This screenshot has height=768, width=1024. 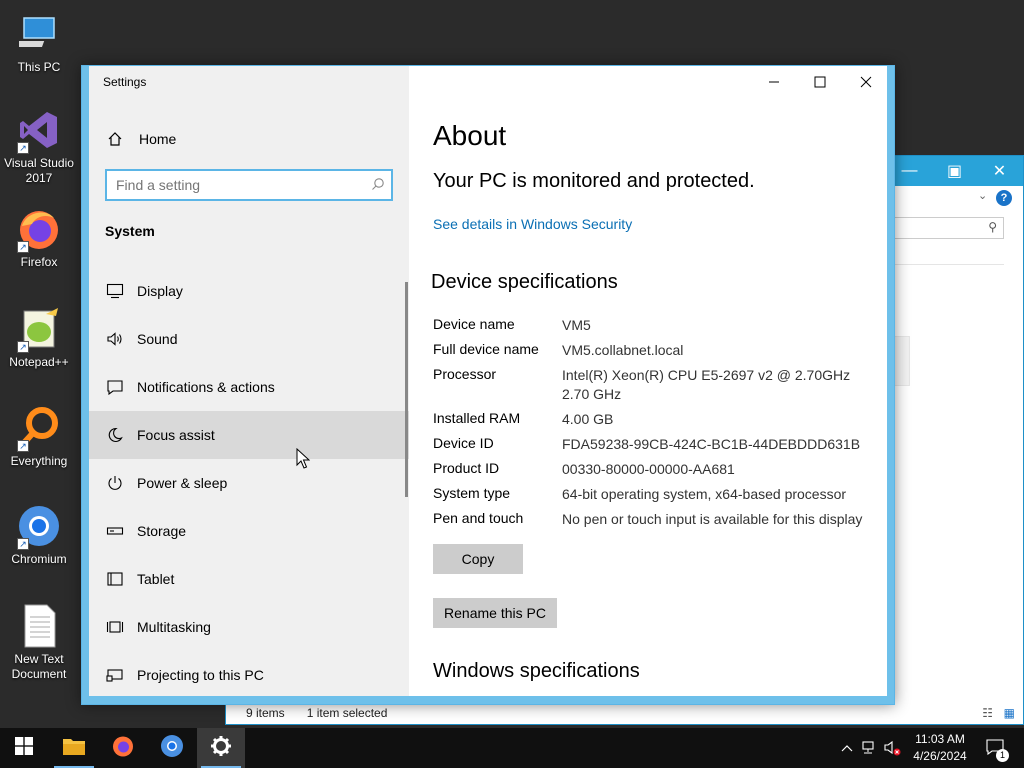 What do you see at coordinates (588, 419) in the screenshot?
I see `spec-value: 4.00 GB` at bounding box center [588, 419].